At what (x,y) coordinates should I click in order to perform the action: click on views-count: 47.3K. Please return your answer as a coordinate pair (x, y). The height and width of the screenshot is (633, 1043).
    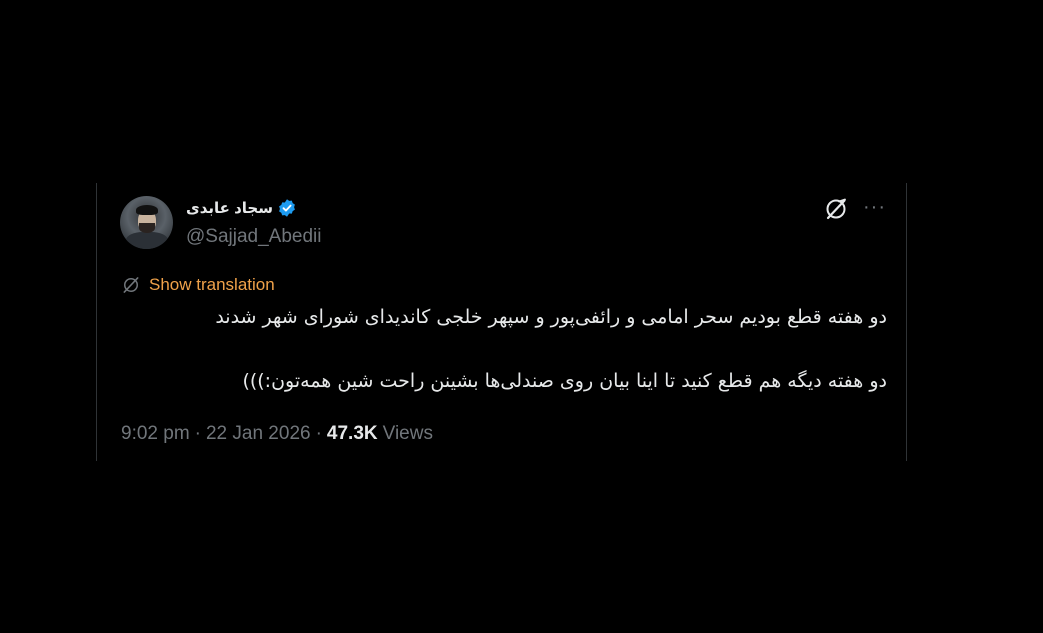
    Looking at the image, I should click on (352, 434).